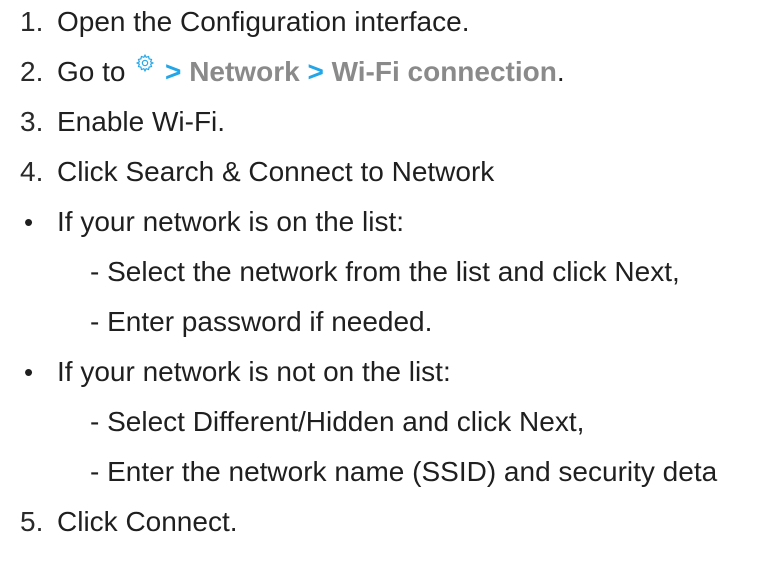  What do you see at coordinates (147, 521) in the screenshot?
I see `step-text: Click Connect.` at bounding box center [147, 521].